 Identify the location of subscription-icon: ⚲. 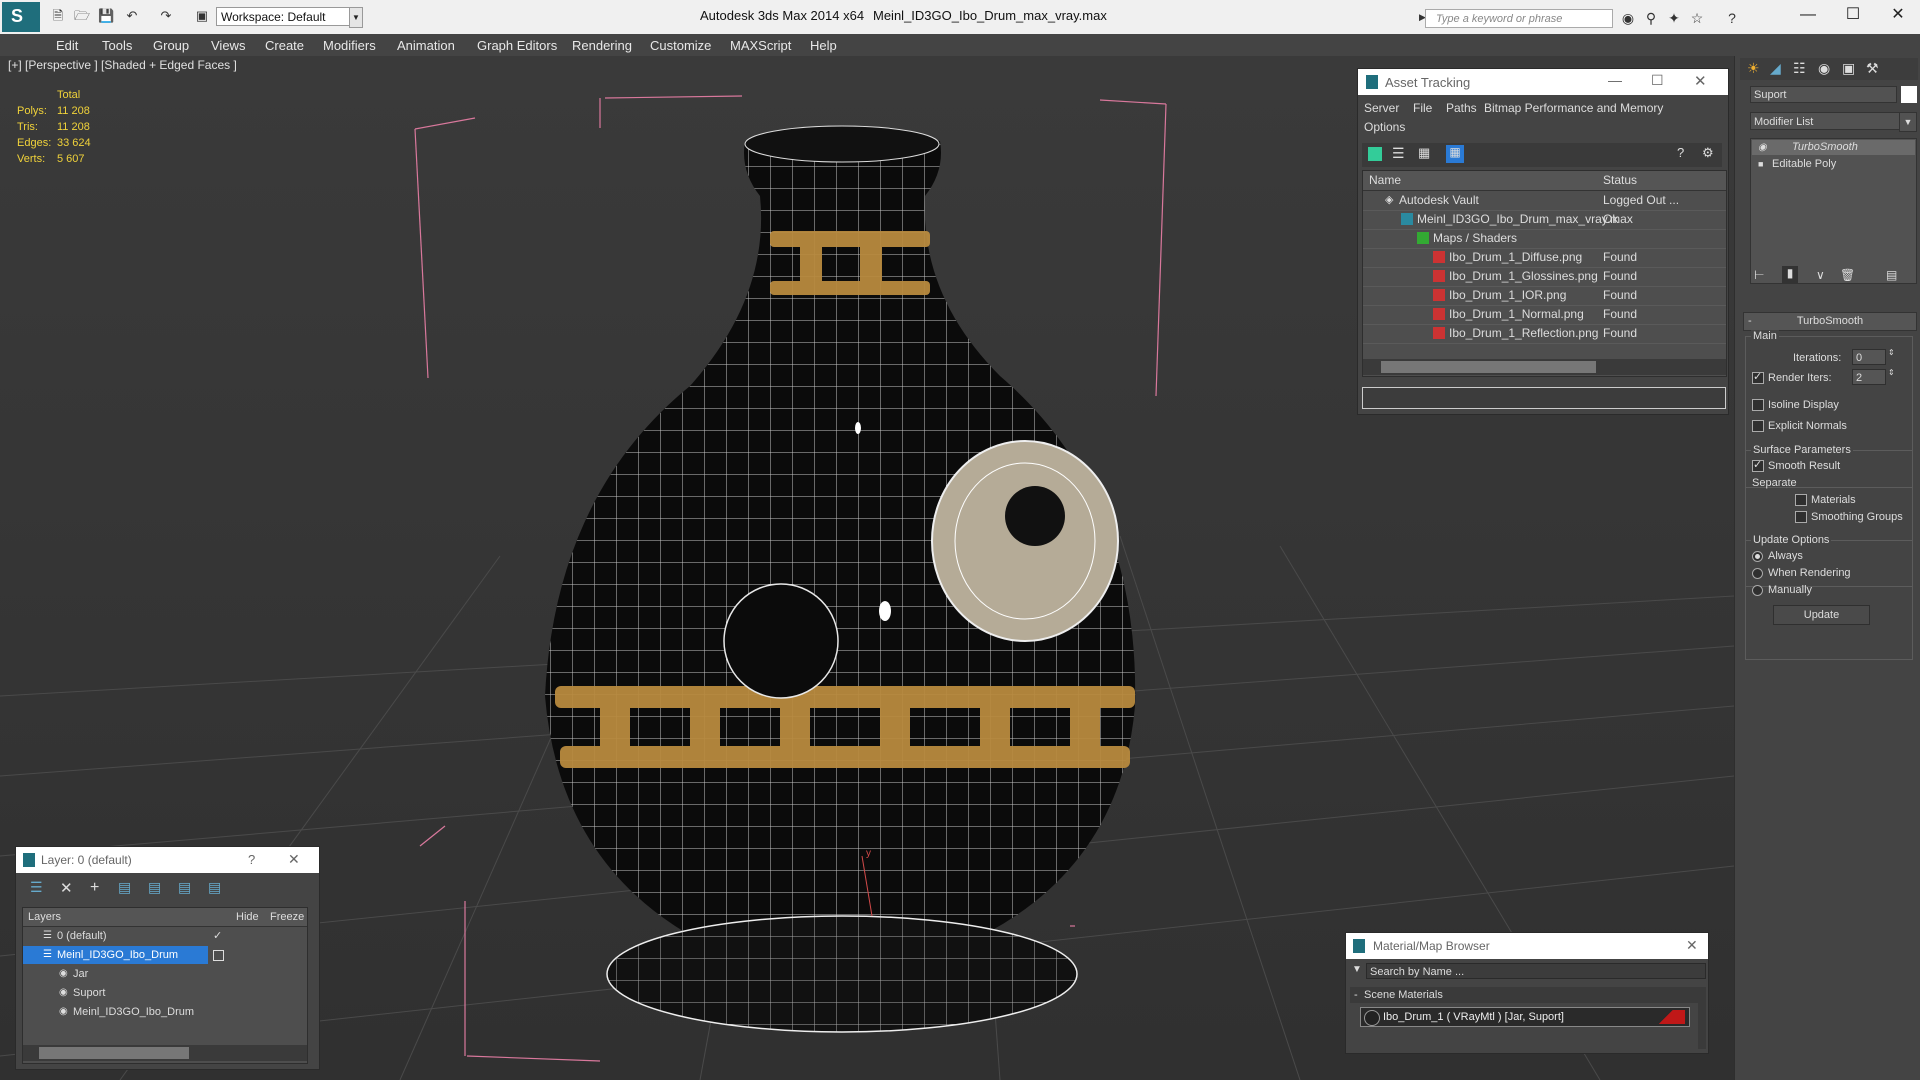
(1651, 18).